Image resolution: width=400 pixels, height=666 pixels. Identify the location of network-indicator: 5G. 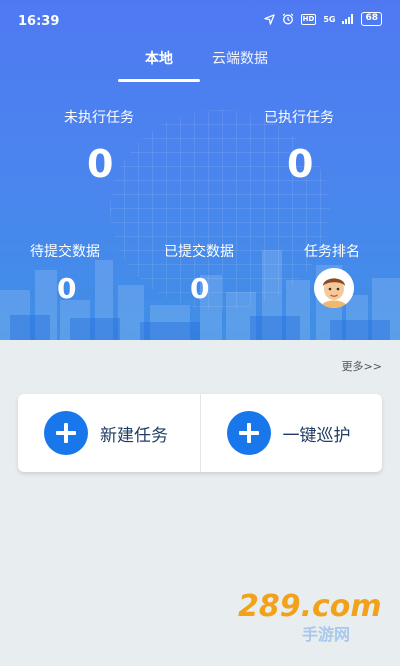
(329, 19).